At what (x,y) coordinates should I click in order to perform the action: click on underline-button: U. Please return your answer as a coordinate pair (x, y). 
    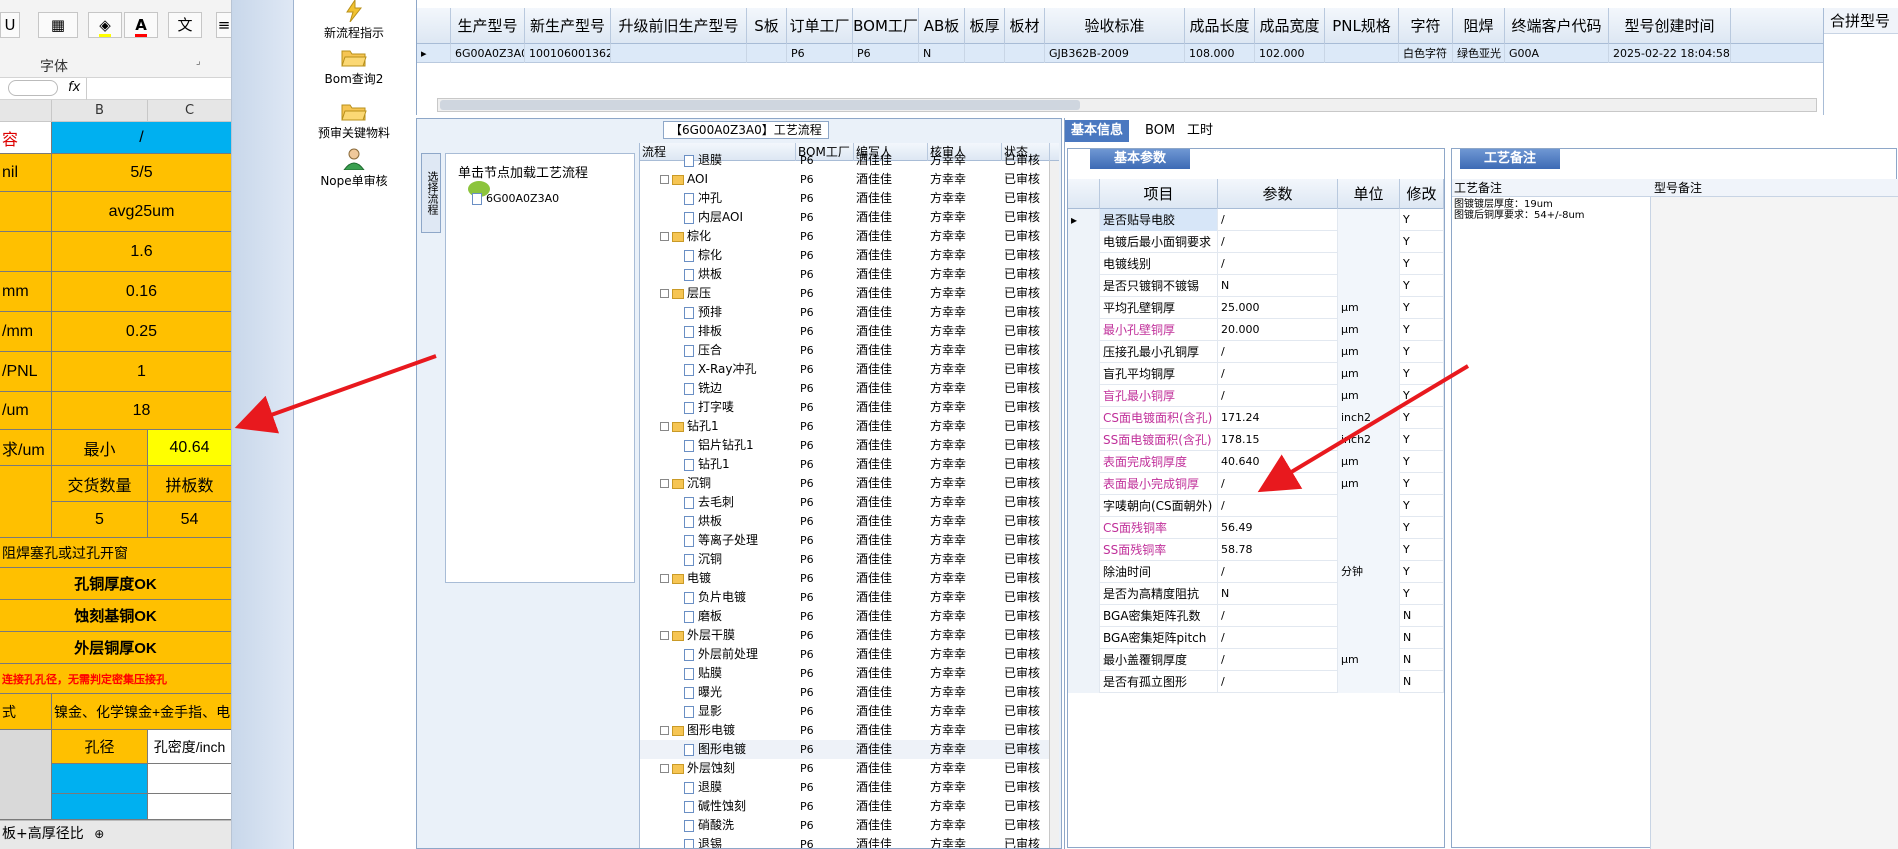
    Looking at the image, I should click on (10, 25).